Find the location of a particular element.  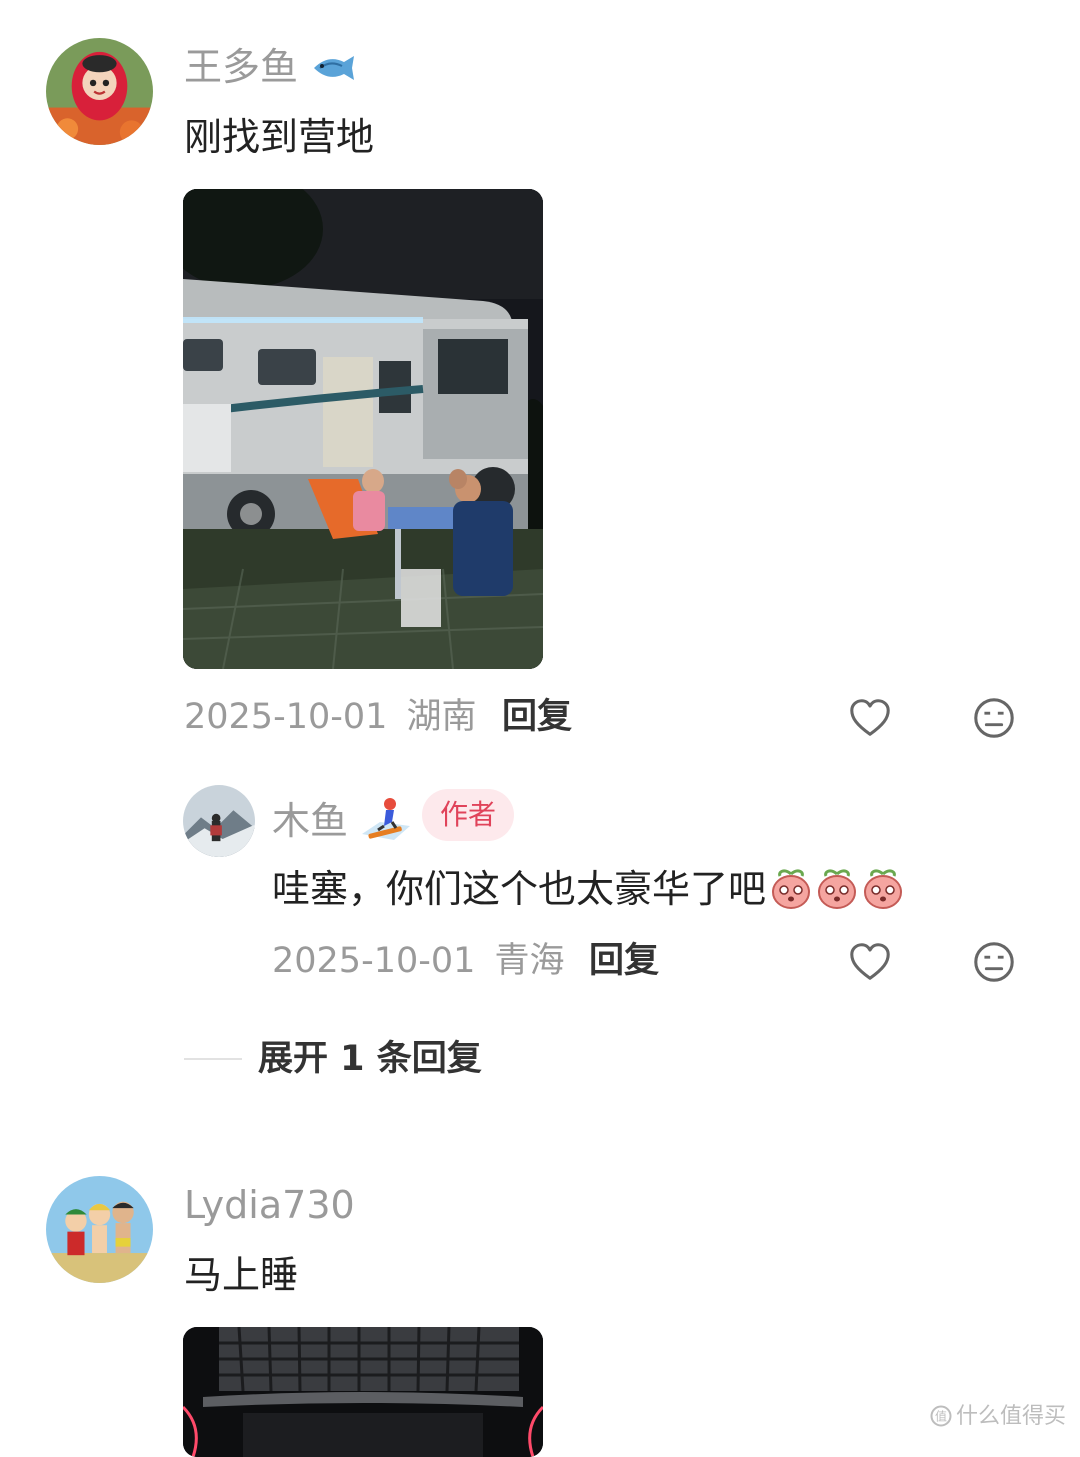

camper-interior-photo is located at coordinates (363, 1392).